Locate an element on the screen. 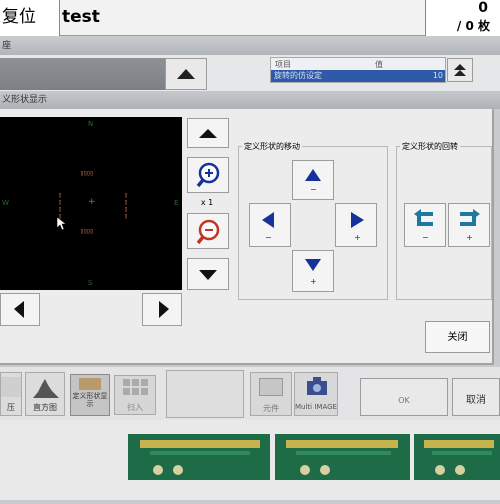  toolbar-label-press: 压 is located at coordinates (11, 407).